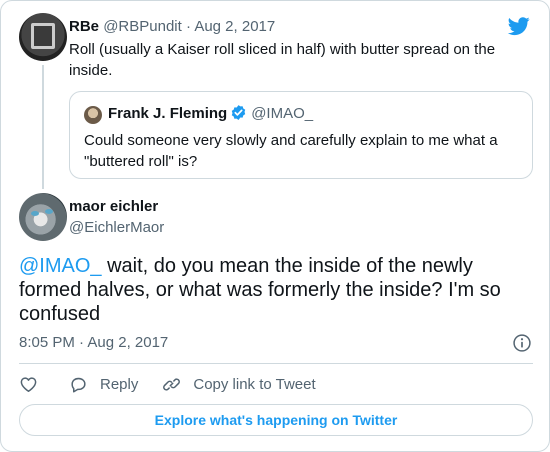 The image size is (550, 452). Describe the element at coordinates (238, 112) in the screenshot. I see `verified-badge-icon` at that location.